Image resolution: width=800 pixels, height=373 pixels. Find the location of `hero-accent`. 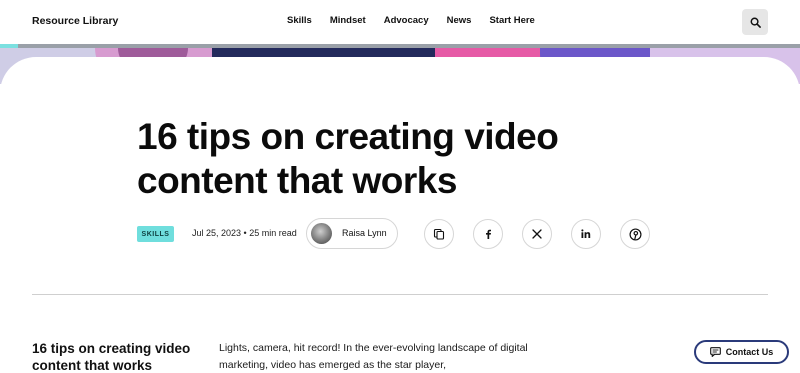

hero-accent is located at coordinates (9, 46).